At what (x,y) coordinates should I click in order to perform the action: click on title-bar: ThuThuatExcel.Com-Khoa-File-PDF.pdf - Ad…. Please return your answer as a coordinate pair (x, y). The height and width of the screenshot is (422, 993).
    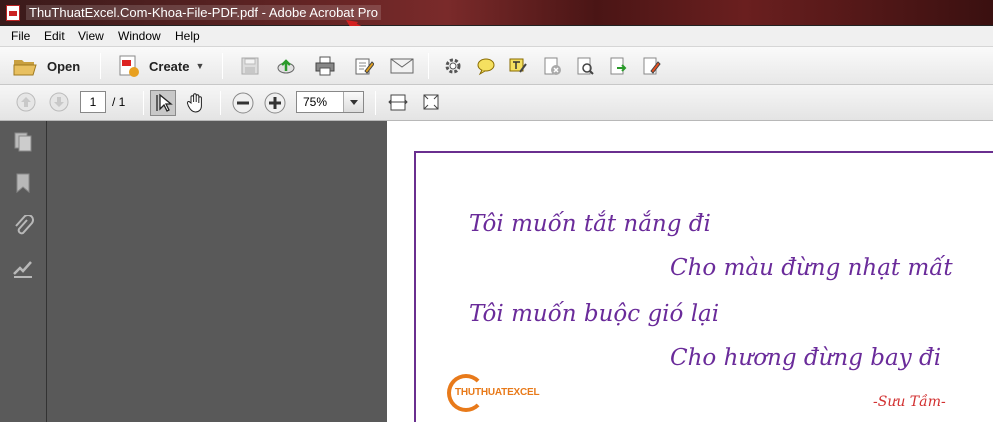
    Looking at the image, I should click on (496, 13).